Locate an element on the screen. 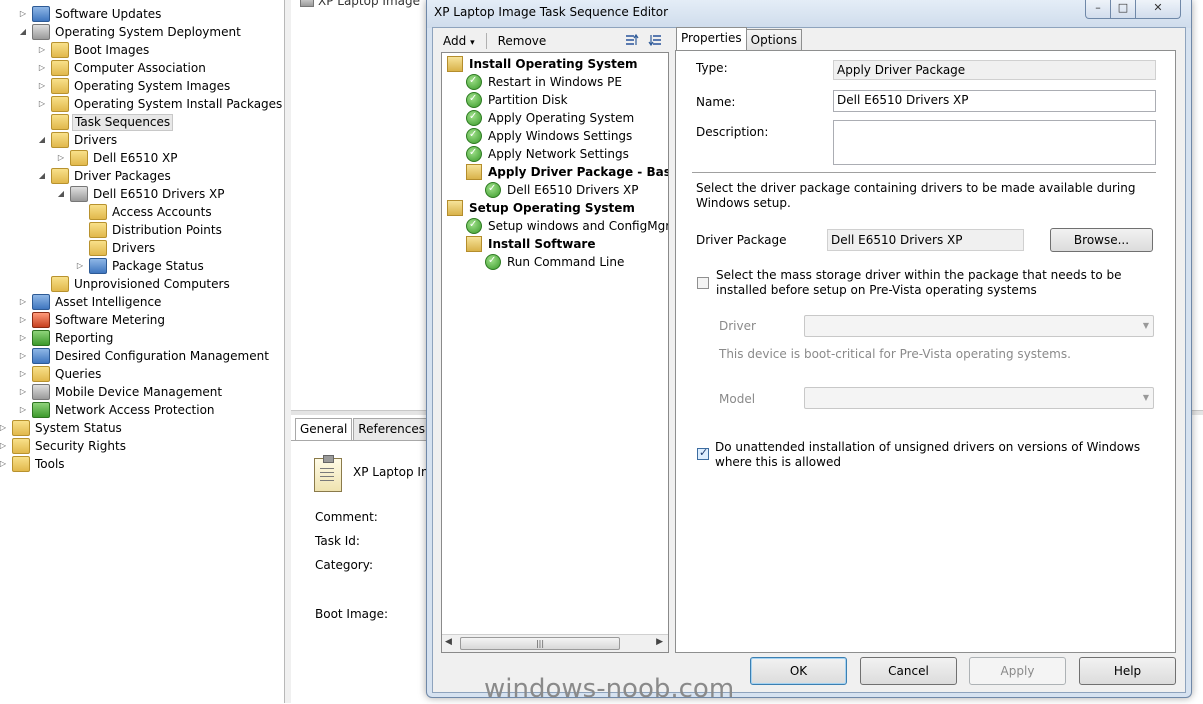 This screenshot has height=704, width=1203. task-group-install-os: Install Operating System is located at coordinates (542, 64).